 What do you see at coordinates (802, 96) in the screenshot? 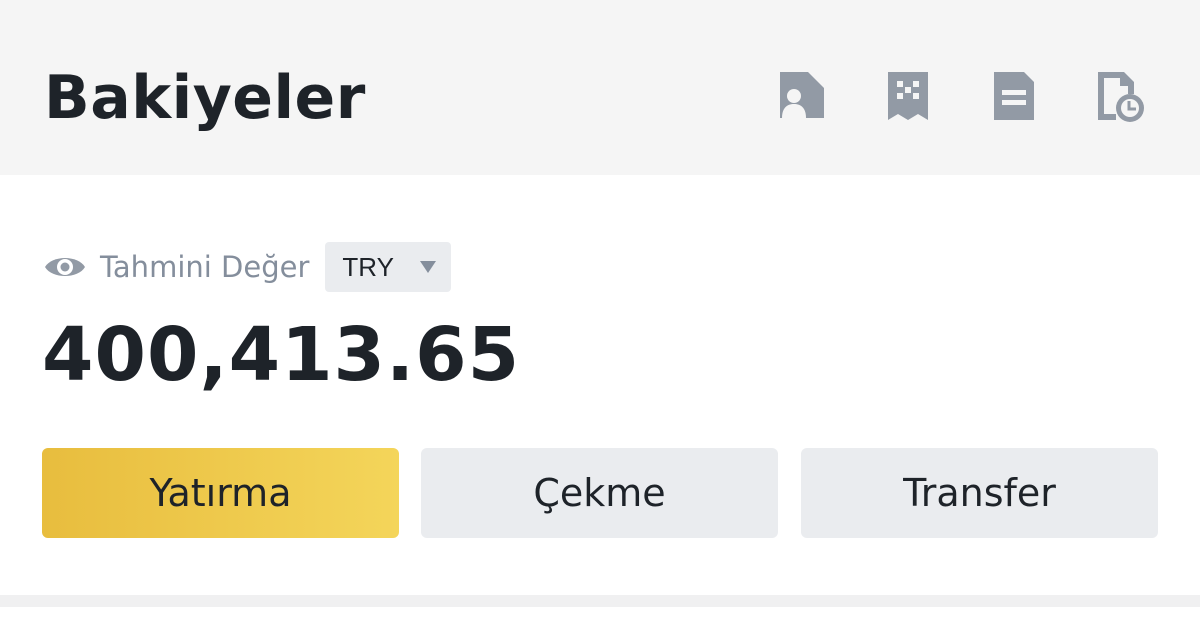
I see `user-card-icon` at bounding box center [802, 96].